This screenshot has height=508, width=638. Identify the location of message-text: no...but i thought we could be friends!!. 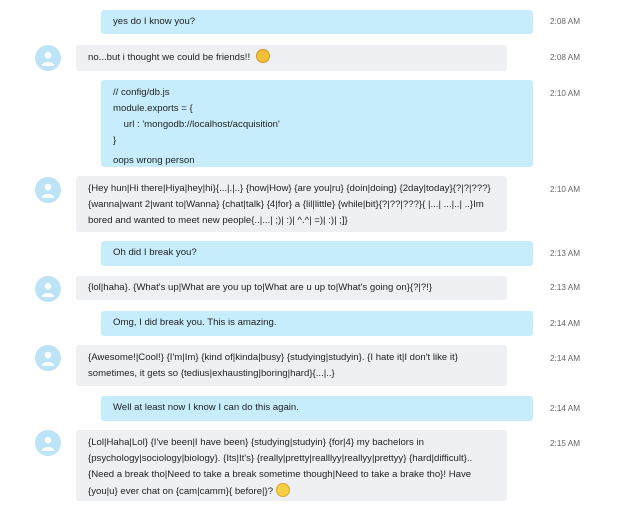
(169, 57).